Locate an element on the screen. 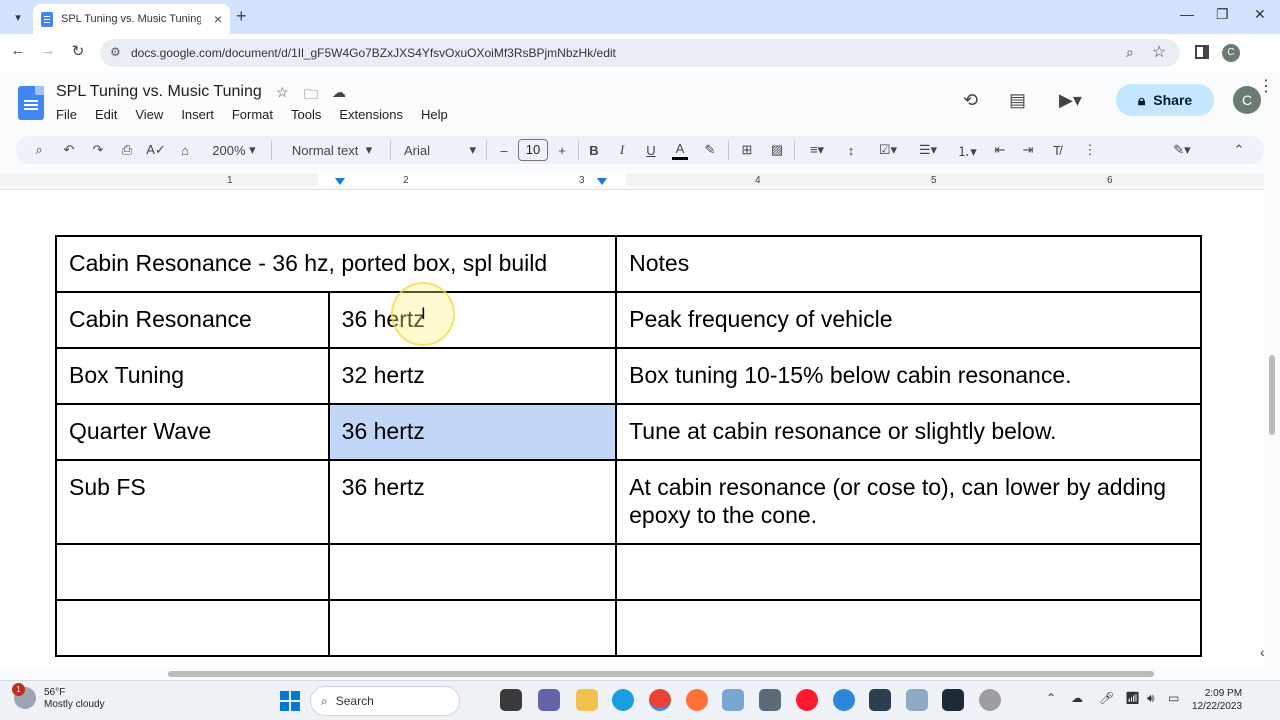  menu-insert: Insert is located at coordinates (200, 114).